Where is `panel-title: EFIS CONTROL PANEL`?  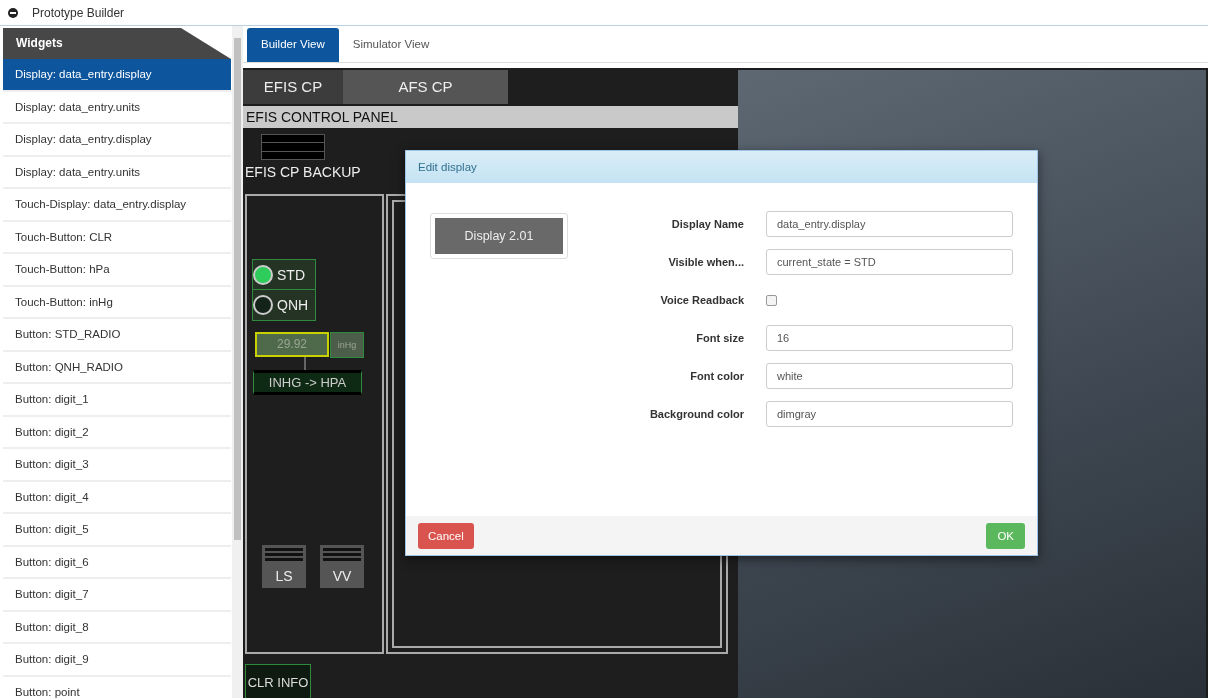
panel-title: EFIS CONTROL PANEL is located at coordinates (490, 117).